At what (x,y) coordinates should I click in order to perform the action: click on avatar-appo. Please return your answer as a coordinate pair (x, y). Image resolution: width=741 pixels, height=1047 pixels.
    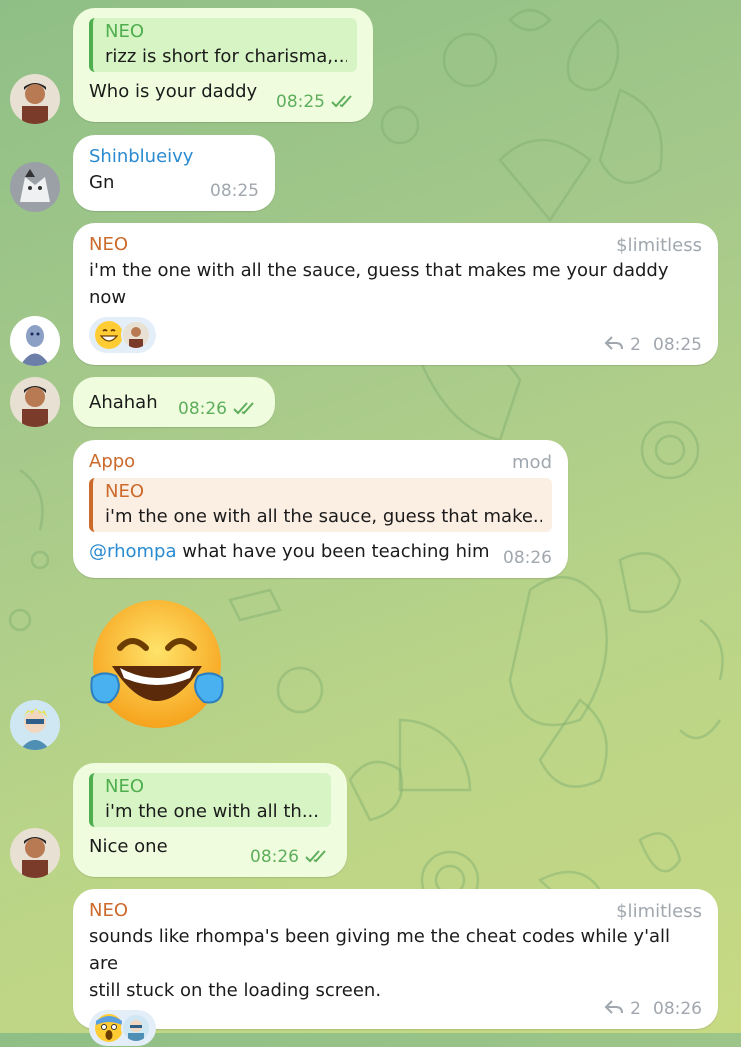
    Looking at the image, I should click on (35, 725).